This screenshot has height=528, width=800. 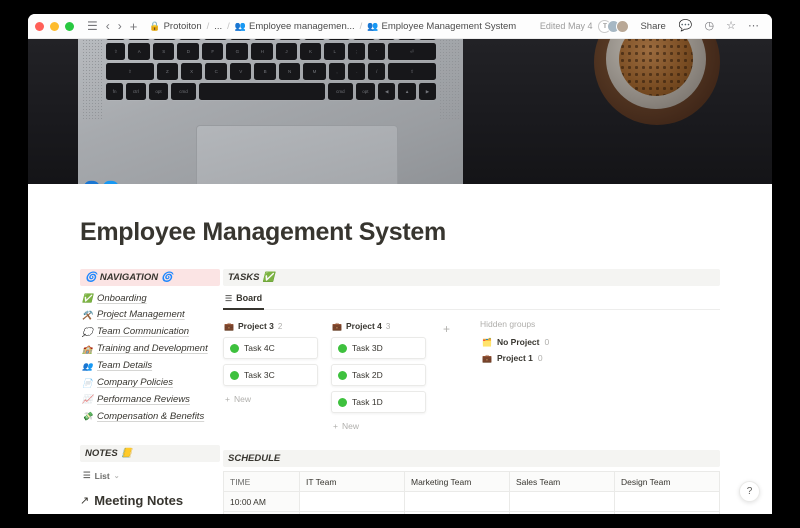 I want to click on board-column-header: 💼 Project 4 3, so click(x=378, y=328).